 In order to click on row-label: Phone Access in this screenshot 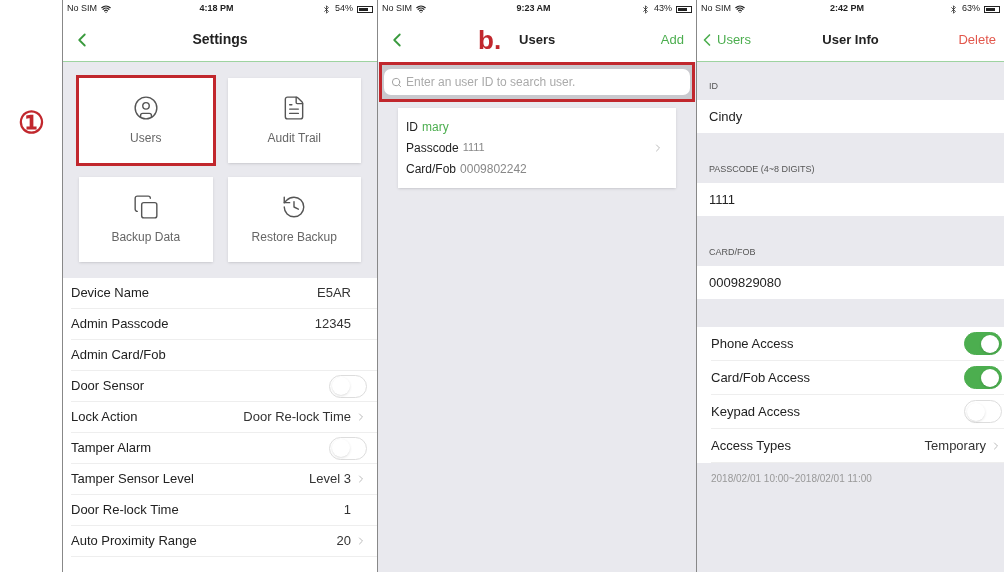, I will do `click(752, 343)`.